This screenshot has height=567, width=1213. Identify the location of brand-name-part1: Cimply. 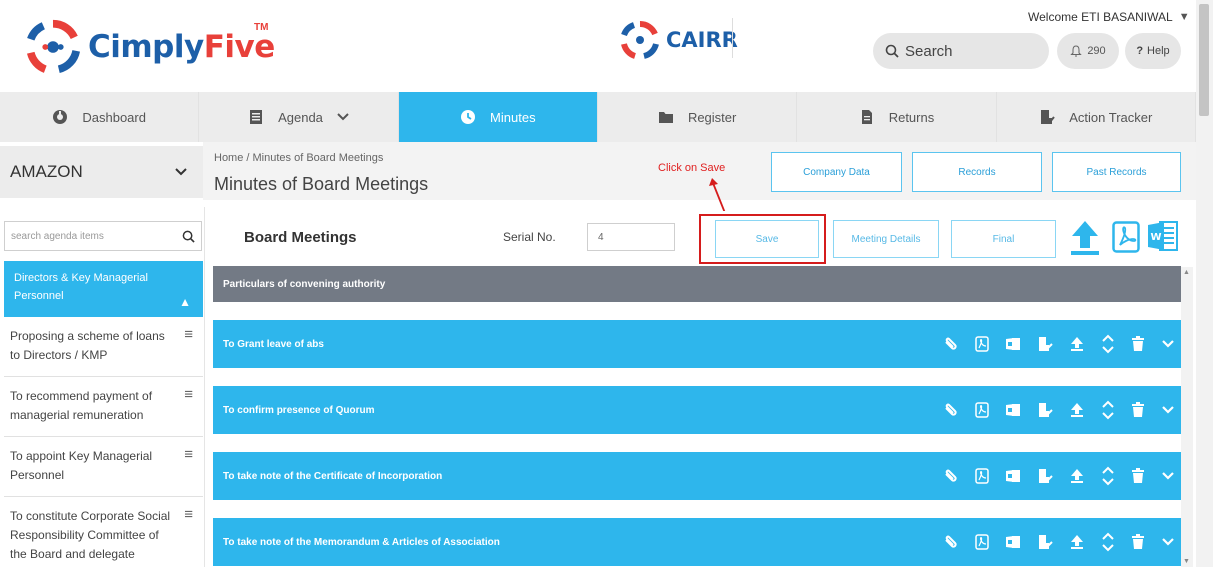
(146, 47).